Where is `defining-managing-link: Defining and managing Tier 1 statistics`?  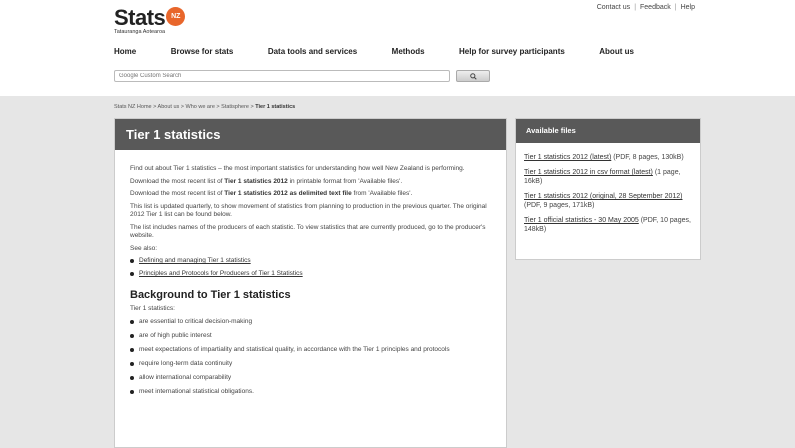
defining-managing-link: Defining and managing Tier 1 statistics is located at coordinates (195, 260).